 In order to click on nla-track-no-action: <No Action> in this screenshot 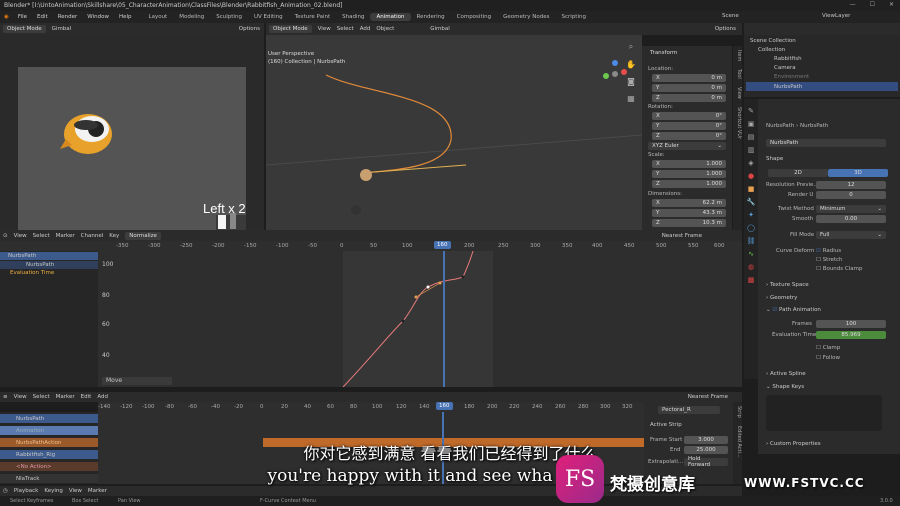, I will do `click(49, 466)`.